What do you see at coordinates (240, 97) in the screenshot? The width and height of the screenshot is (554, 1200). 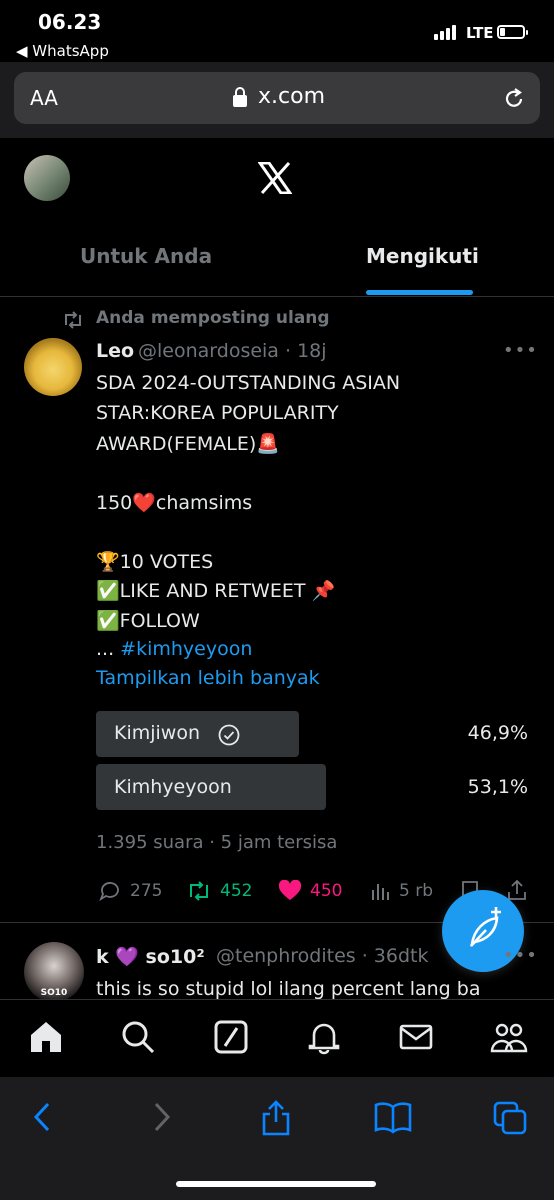 I see `lock-icon` at bounding box center [240, 97].